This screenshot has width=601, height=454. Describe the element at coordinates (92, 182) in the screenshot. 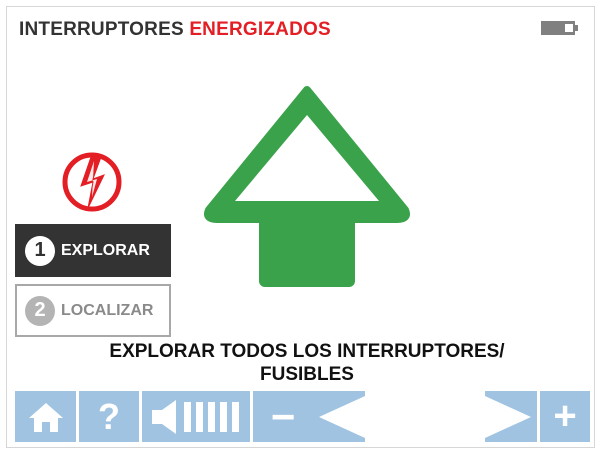

I see `high-voltage-warning-icon` at that location.